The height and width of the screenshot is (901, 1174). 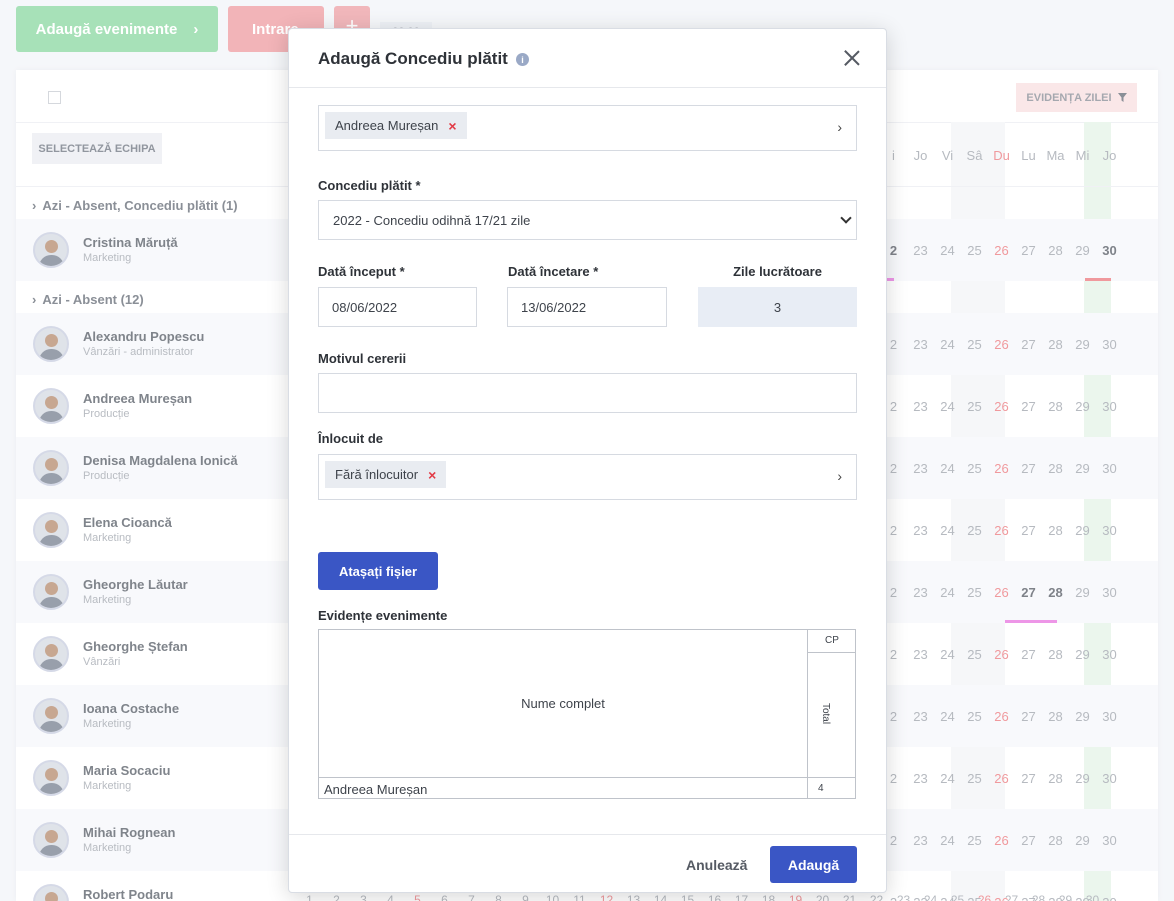 What do you see at coordinates (522, 59) in the screenshot?
I see `info-icon: i` at bounding box center [522, 59].